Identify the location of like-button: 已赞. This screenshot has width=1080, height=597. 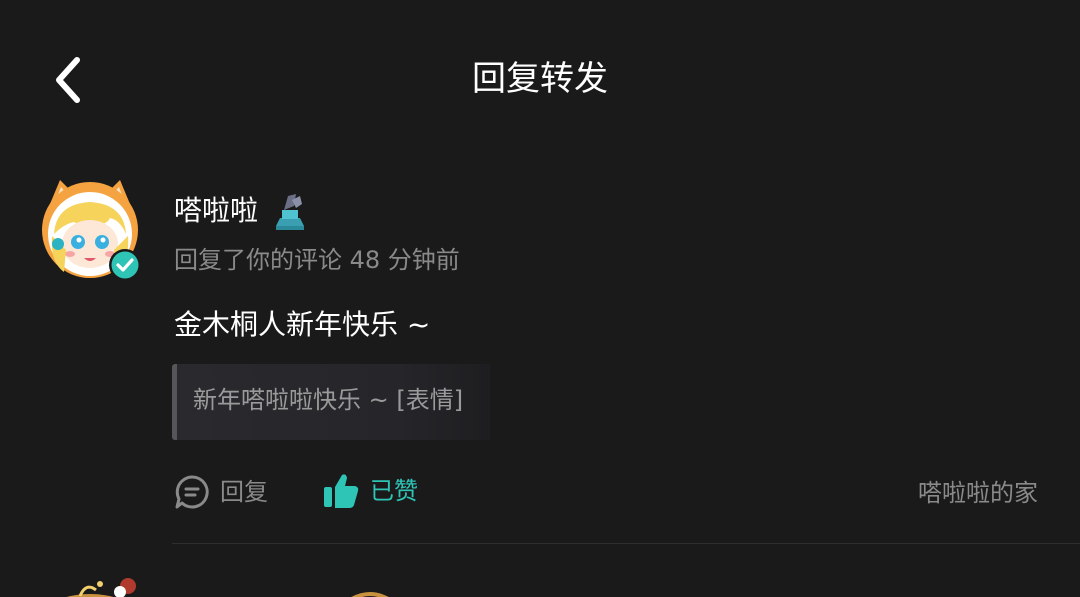
(370, 491).